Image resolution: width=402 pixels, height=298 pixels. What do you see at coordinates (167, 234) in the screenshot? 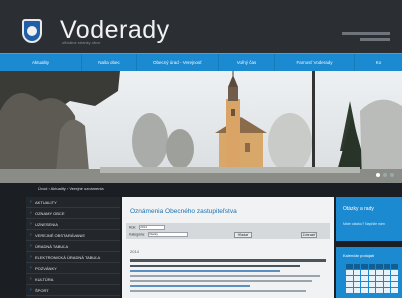
I see `category-select: Všetky` at bounding box center [167, 234].